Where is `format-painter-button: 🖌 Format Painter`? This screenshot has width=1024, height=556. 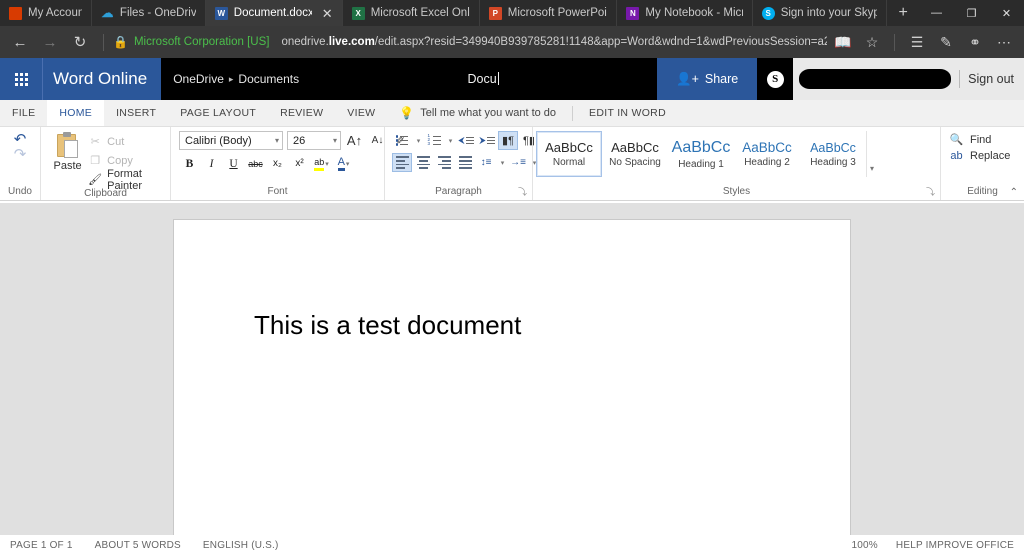
format-painter-button: 🖌 Format Painter is located at coordinates (126, 180).